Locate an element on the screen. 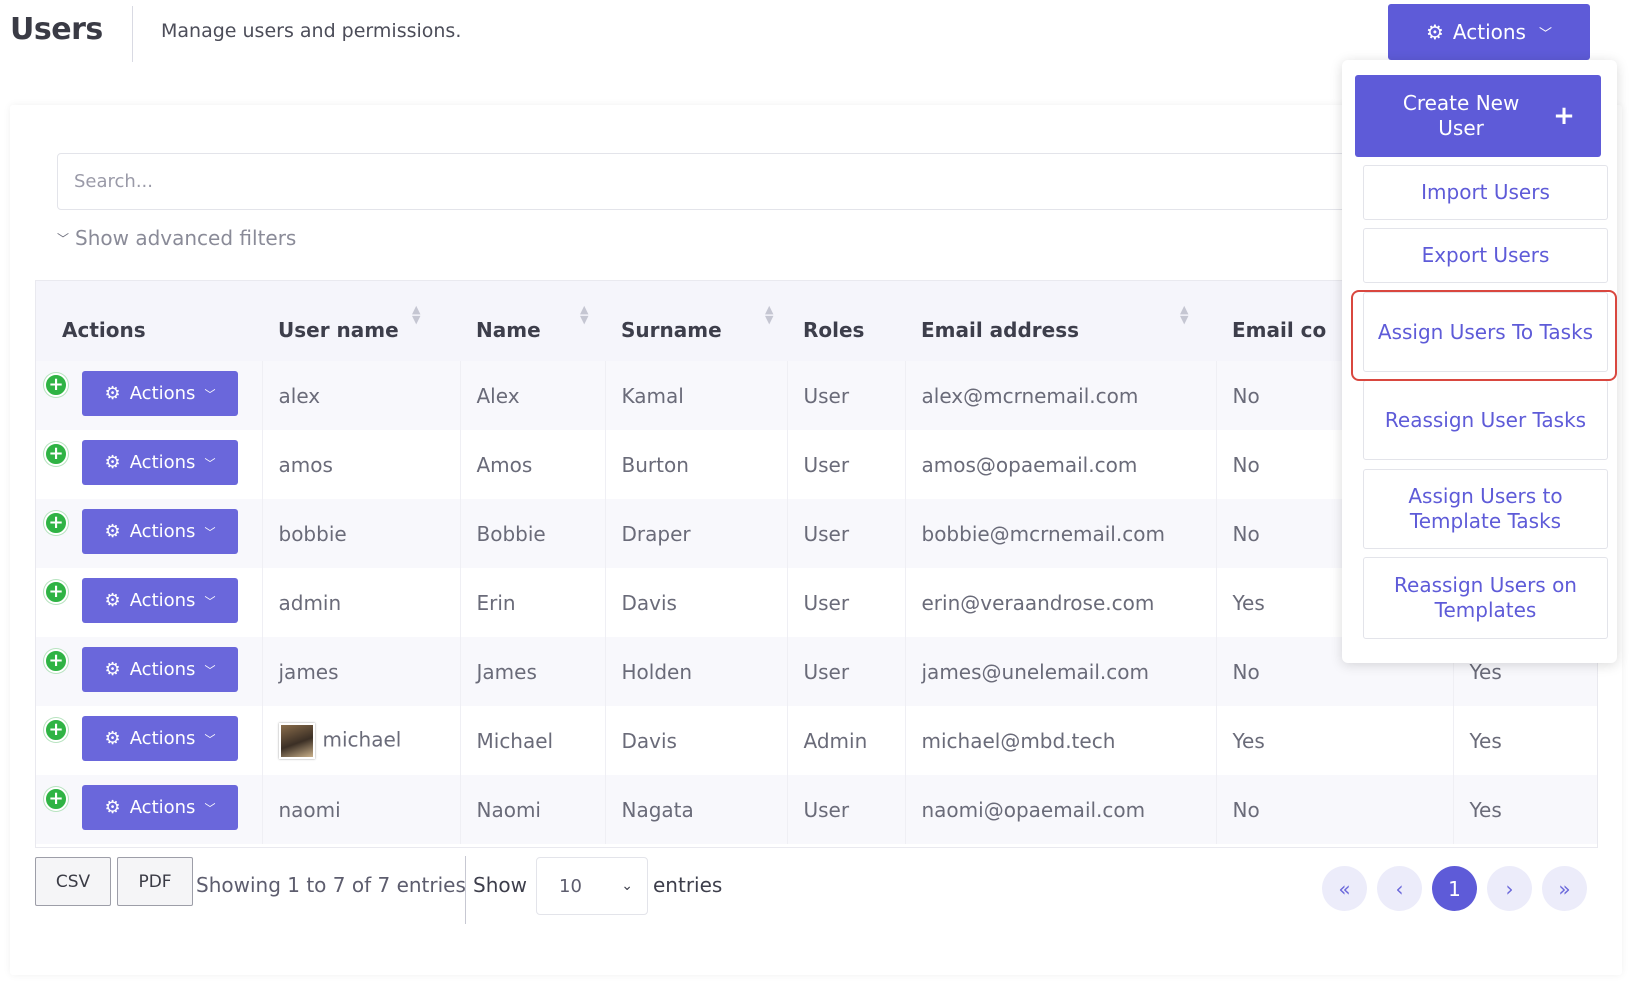  column-header-surname-label: Surname is located at coordinates (671, 330).